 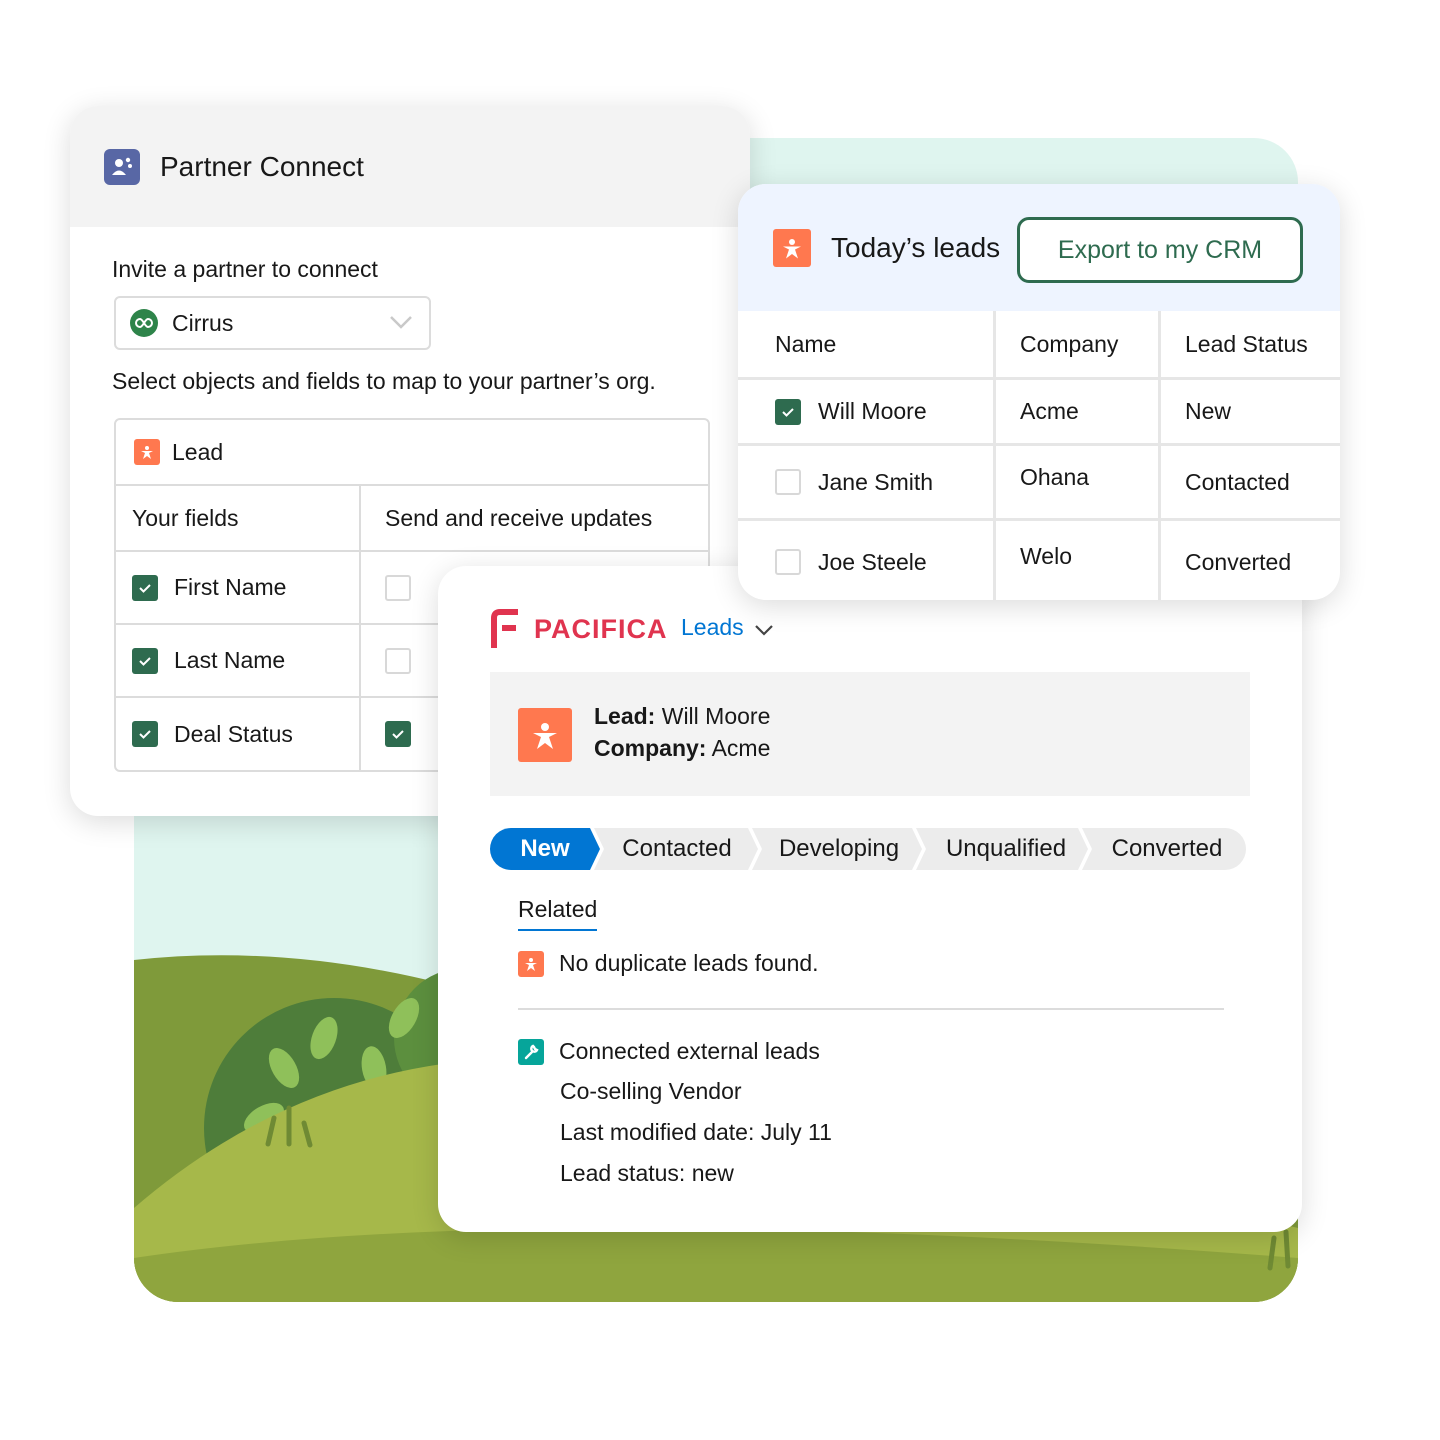 I want to click on path-step-new: New, so click(x=545, y=849).